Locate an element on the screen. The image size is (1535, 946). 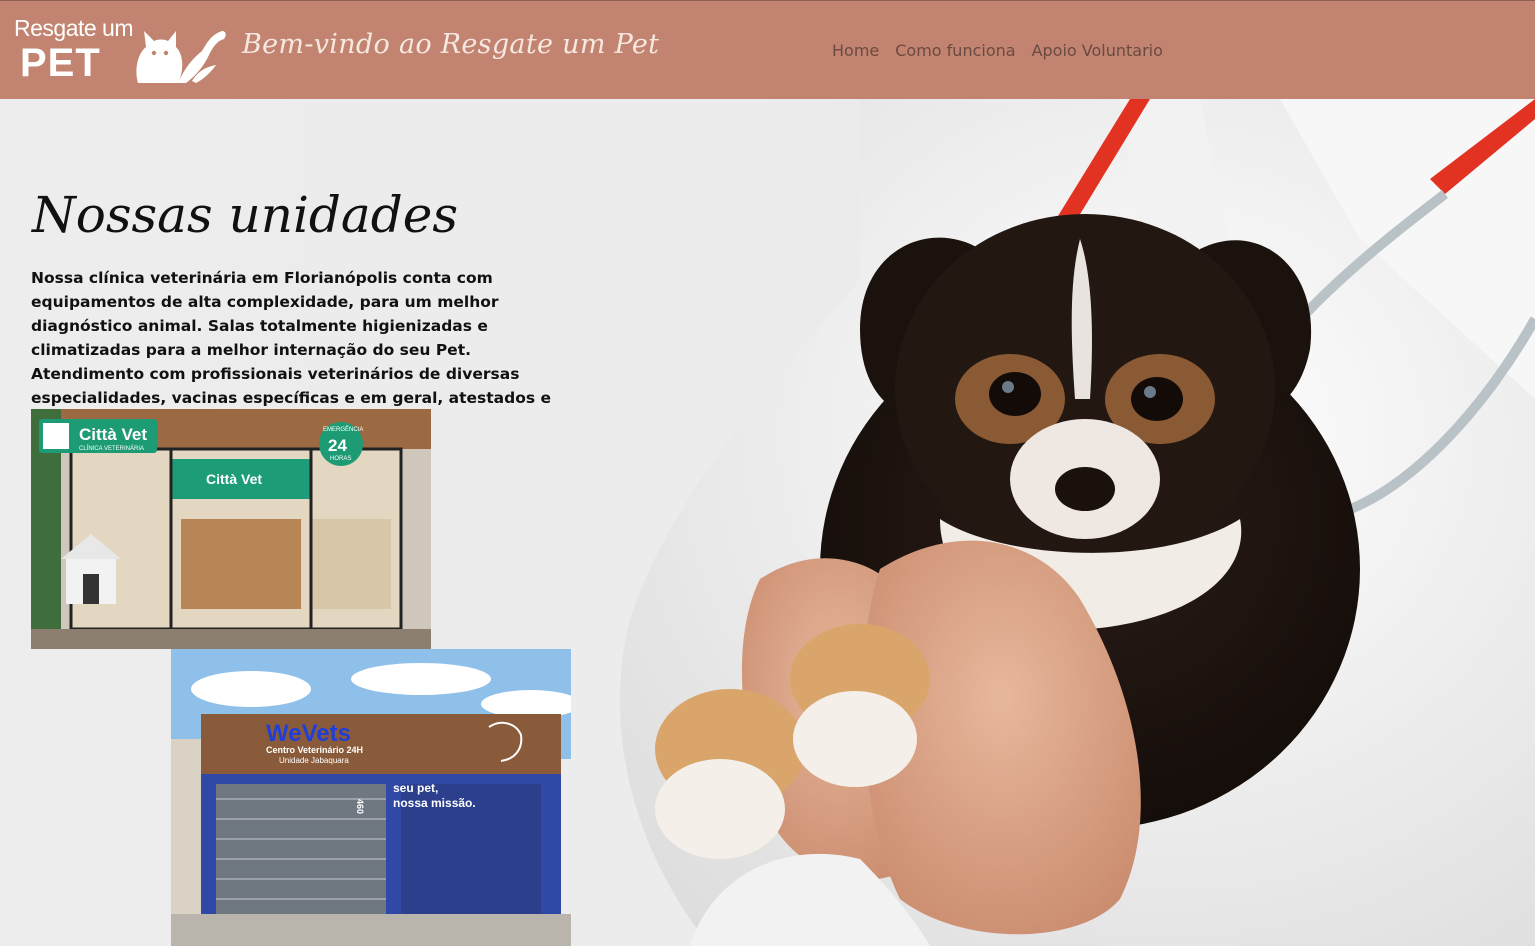
logo-text-top: Resgate um is located at coordinates (74, 28).